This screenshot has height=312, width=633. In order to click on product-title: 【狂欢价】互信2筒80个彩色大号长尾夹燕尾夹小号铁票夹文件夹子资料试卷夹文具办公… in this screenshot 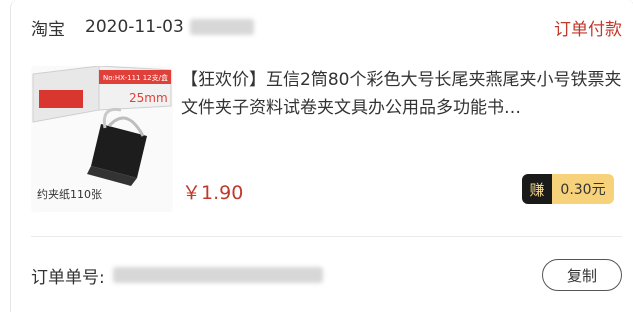, I will do `click(401, 94)`.